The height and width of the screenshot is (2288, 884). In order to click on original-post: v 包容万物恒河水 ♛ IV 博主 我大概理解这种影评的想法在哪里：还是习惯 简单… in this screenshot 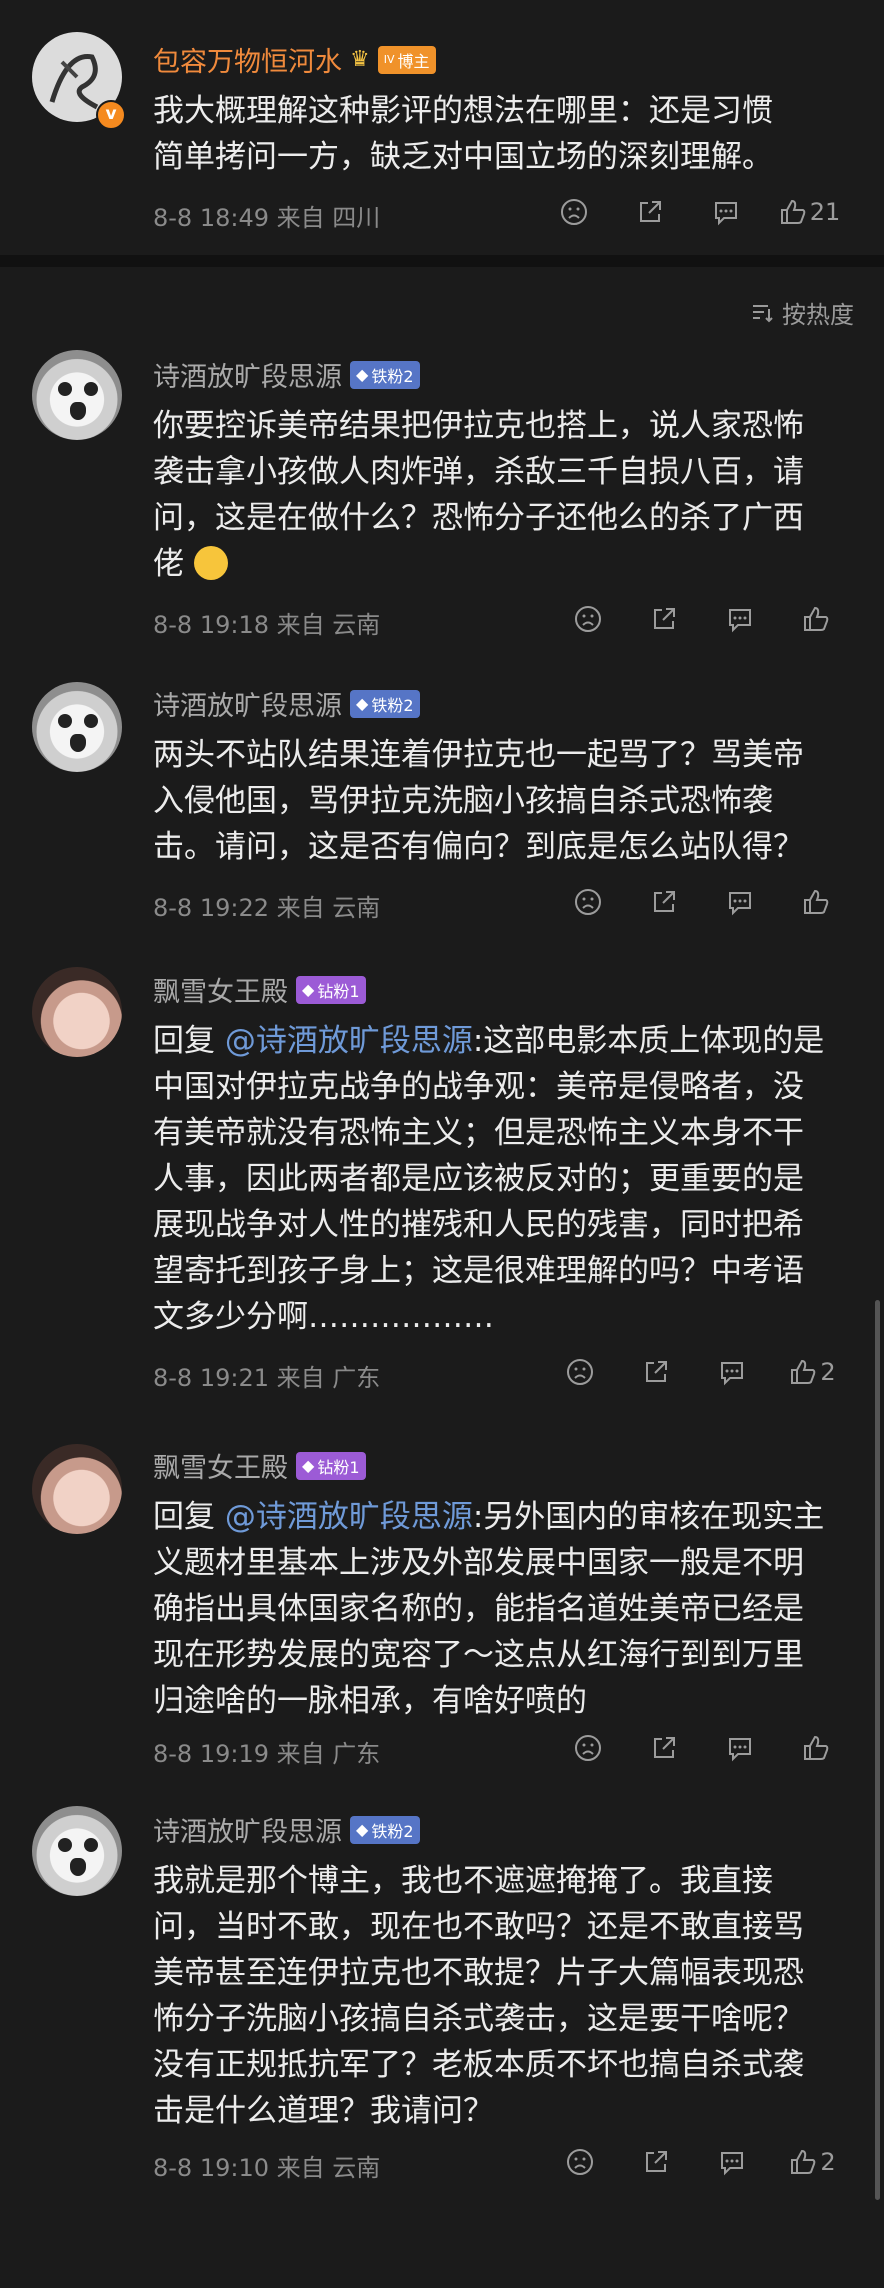, I will do `click(442, 127)`.